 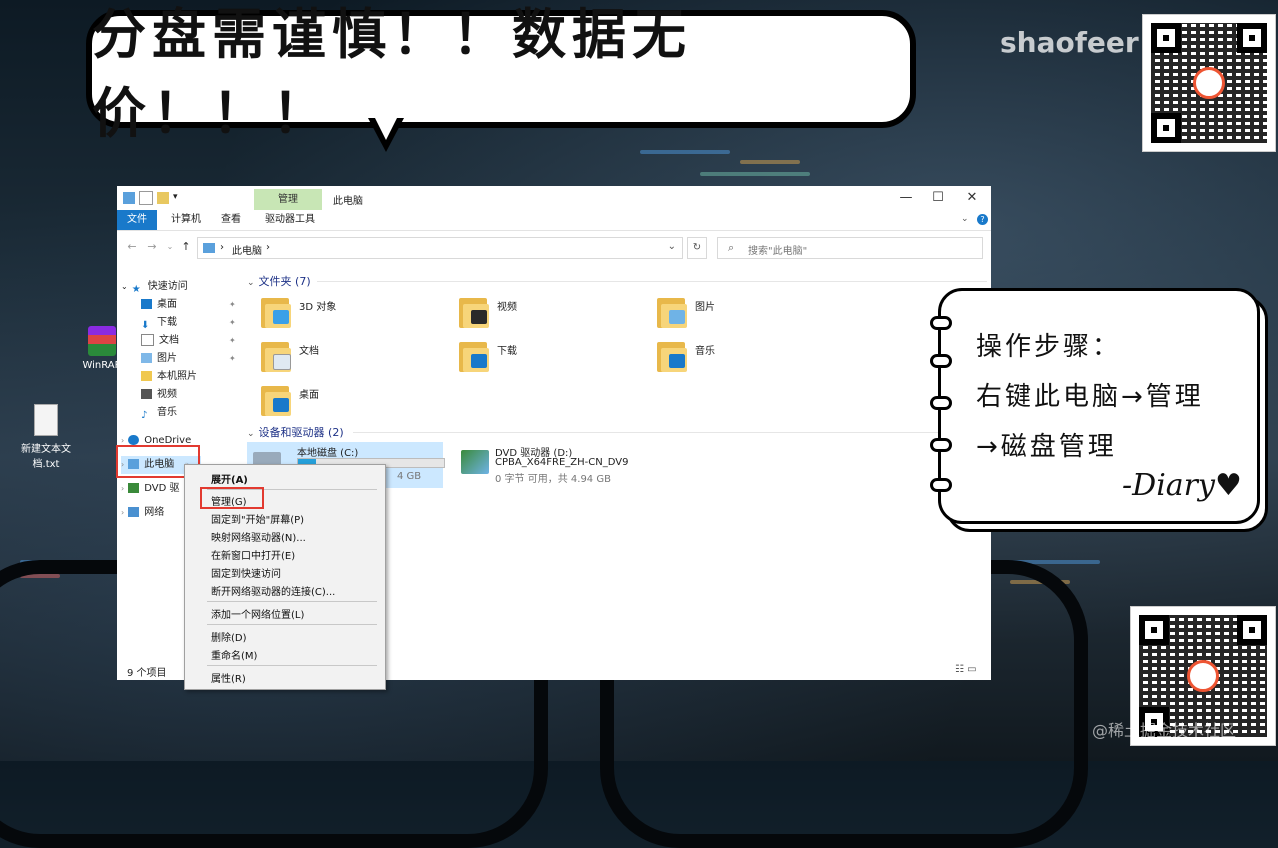 What do you see at coordinates (46, 437) in the screenshot?
I see `desktop-icon-textfile: 新建文本文档.txt` at bounding box center [46, 437].